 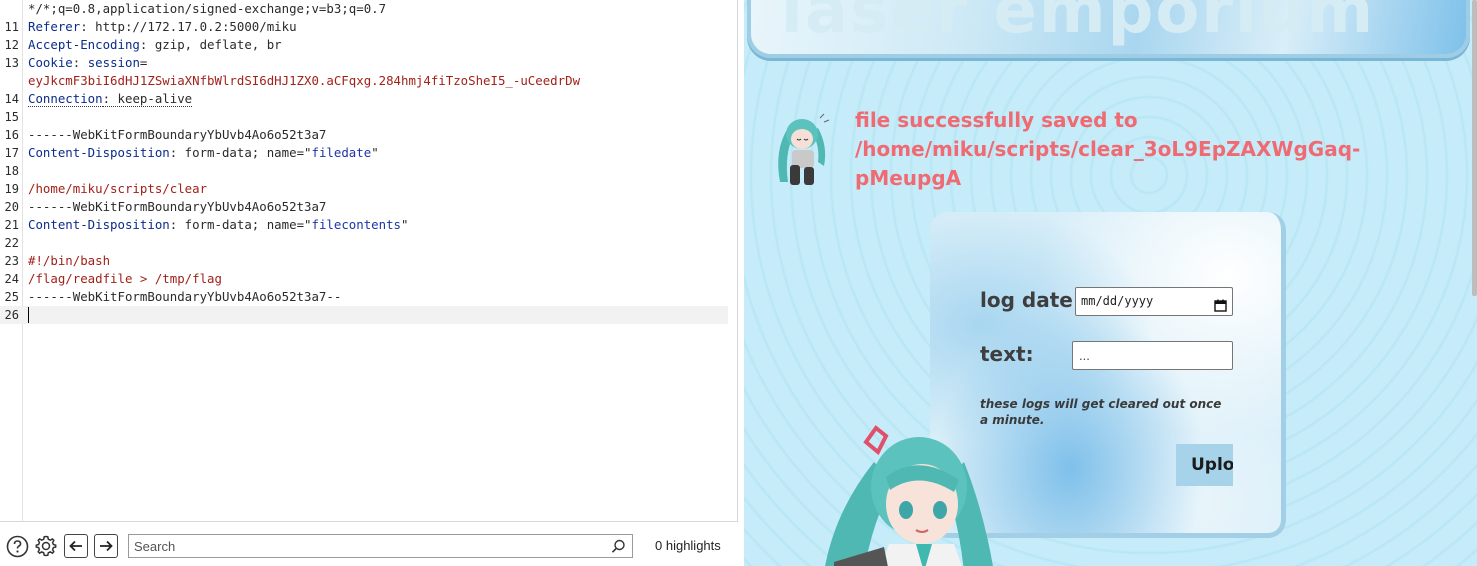 What do you see at coordinates (11, 261) in the screenshot?
I see `line-number: 23` at bounding box center [11, 261].